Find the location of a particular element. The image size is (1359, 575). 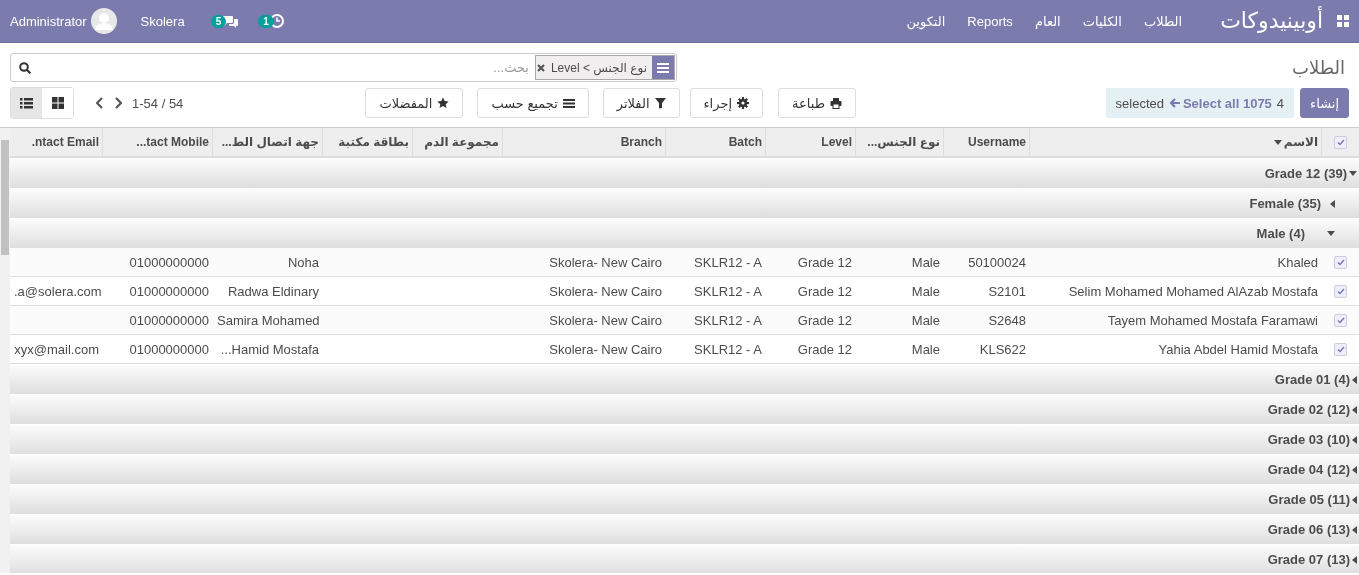

group-row: Grade 06 (13) is located at coordinates (684, 529).